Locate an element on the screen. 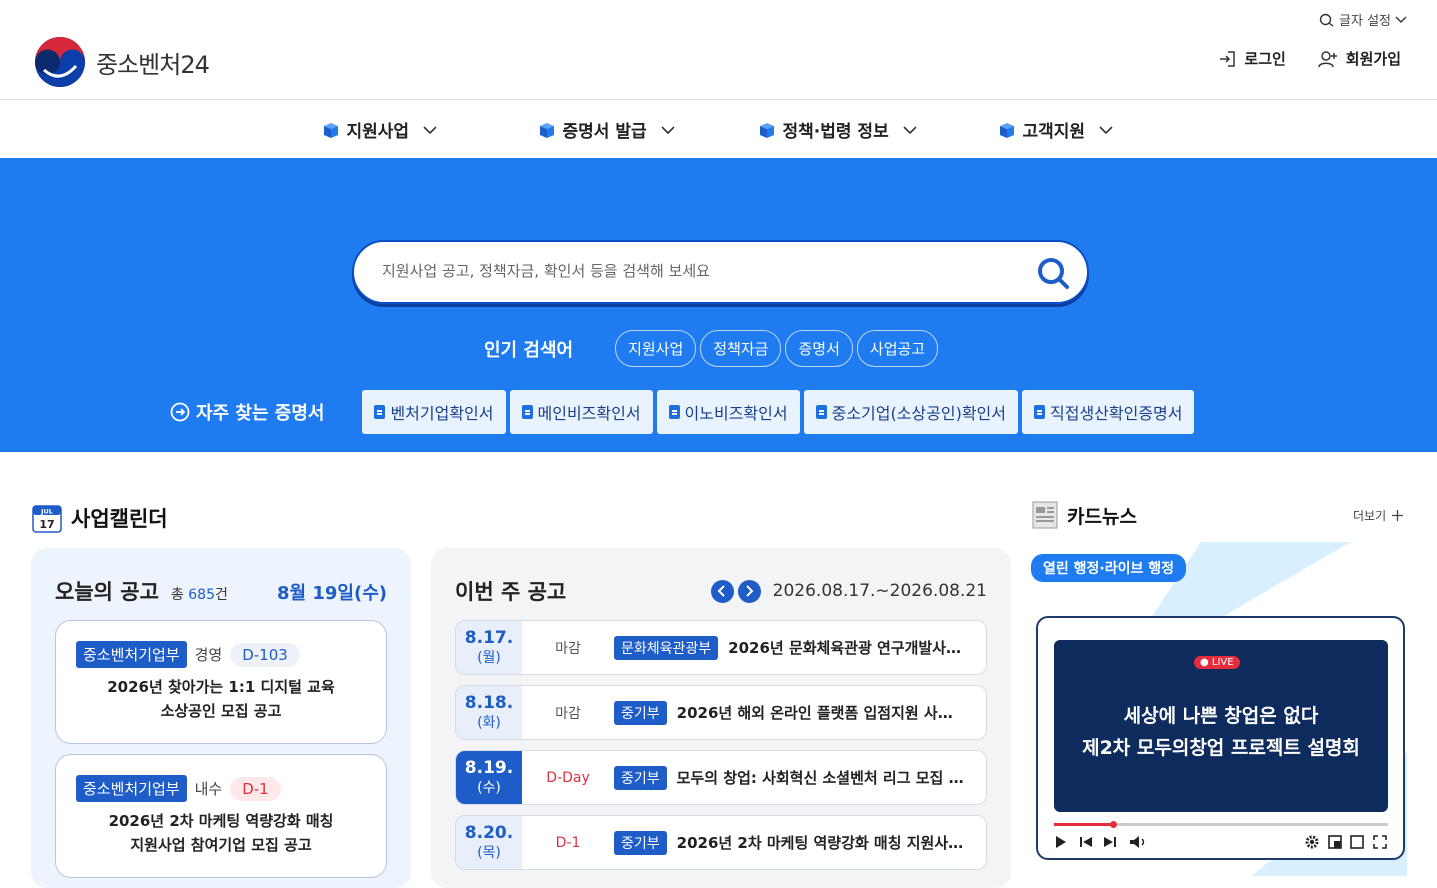 The height and width of the screenshot is (888, 1437). notice-title: 2026년 해외 온라인 플랫폼 입점지원 사업 공고 is located at coordinates (818, 713).